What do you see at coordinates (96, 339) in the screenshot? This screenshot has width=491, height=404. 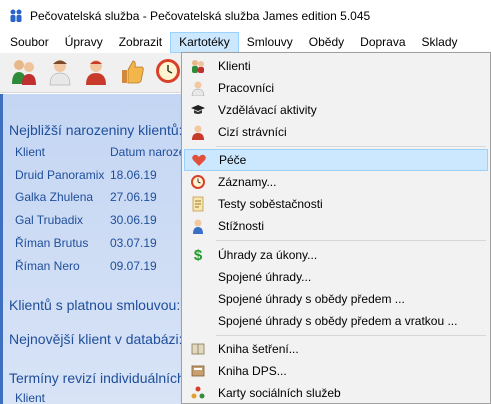 I see `newest-client-title: Nejnovější klient v databázi:` at bounding box center [96, 339].